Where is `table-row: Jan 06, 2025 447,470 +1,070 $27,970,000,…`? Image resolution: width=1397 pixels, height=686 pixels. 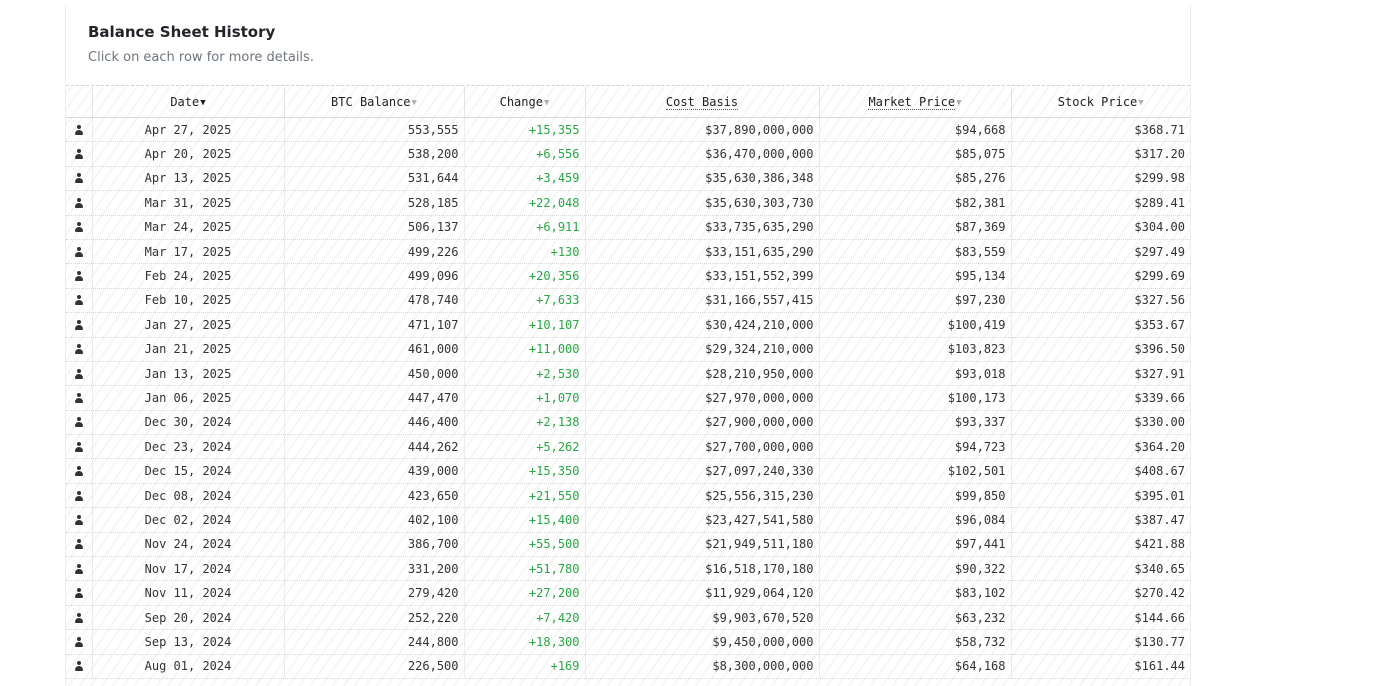 table-row: Jan 06, 2025 447,470 +1,070 $27,970,000,… is located at coordinates (628, 398).